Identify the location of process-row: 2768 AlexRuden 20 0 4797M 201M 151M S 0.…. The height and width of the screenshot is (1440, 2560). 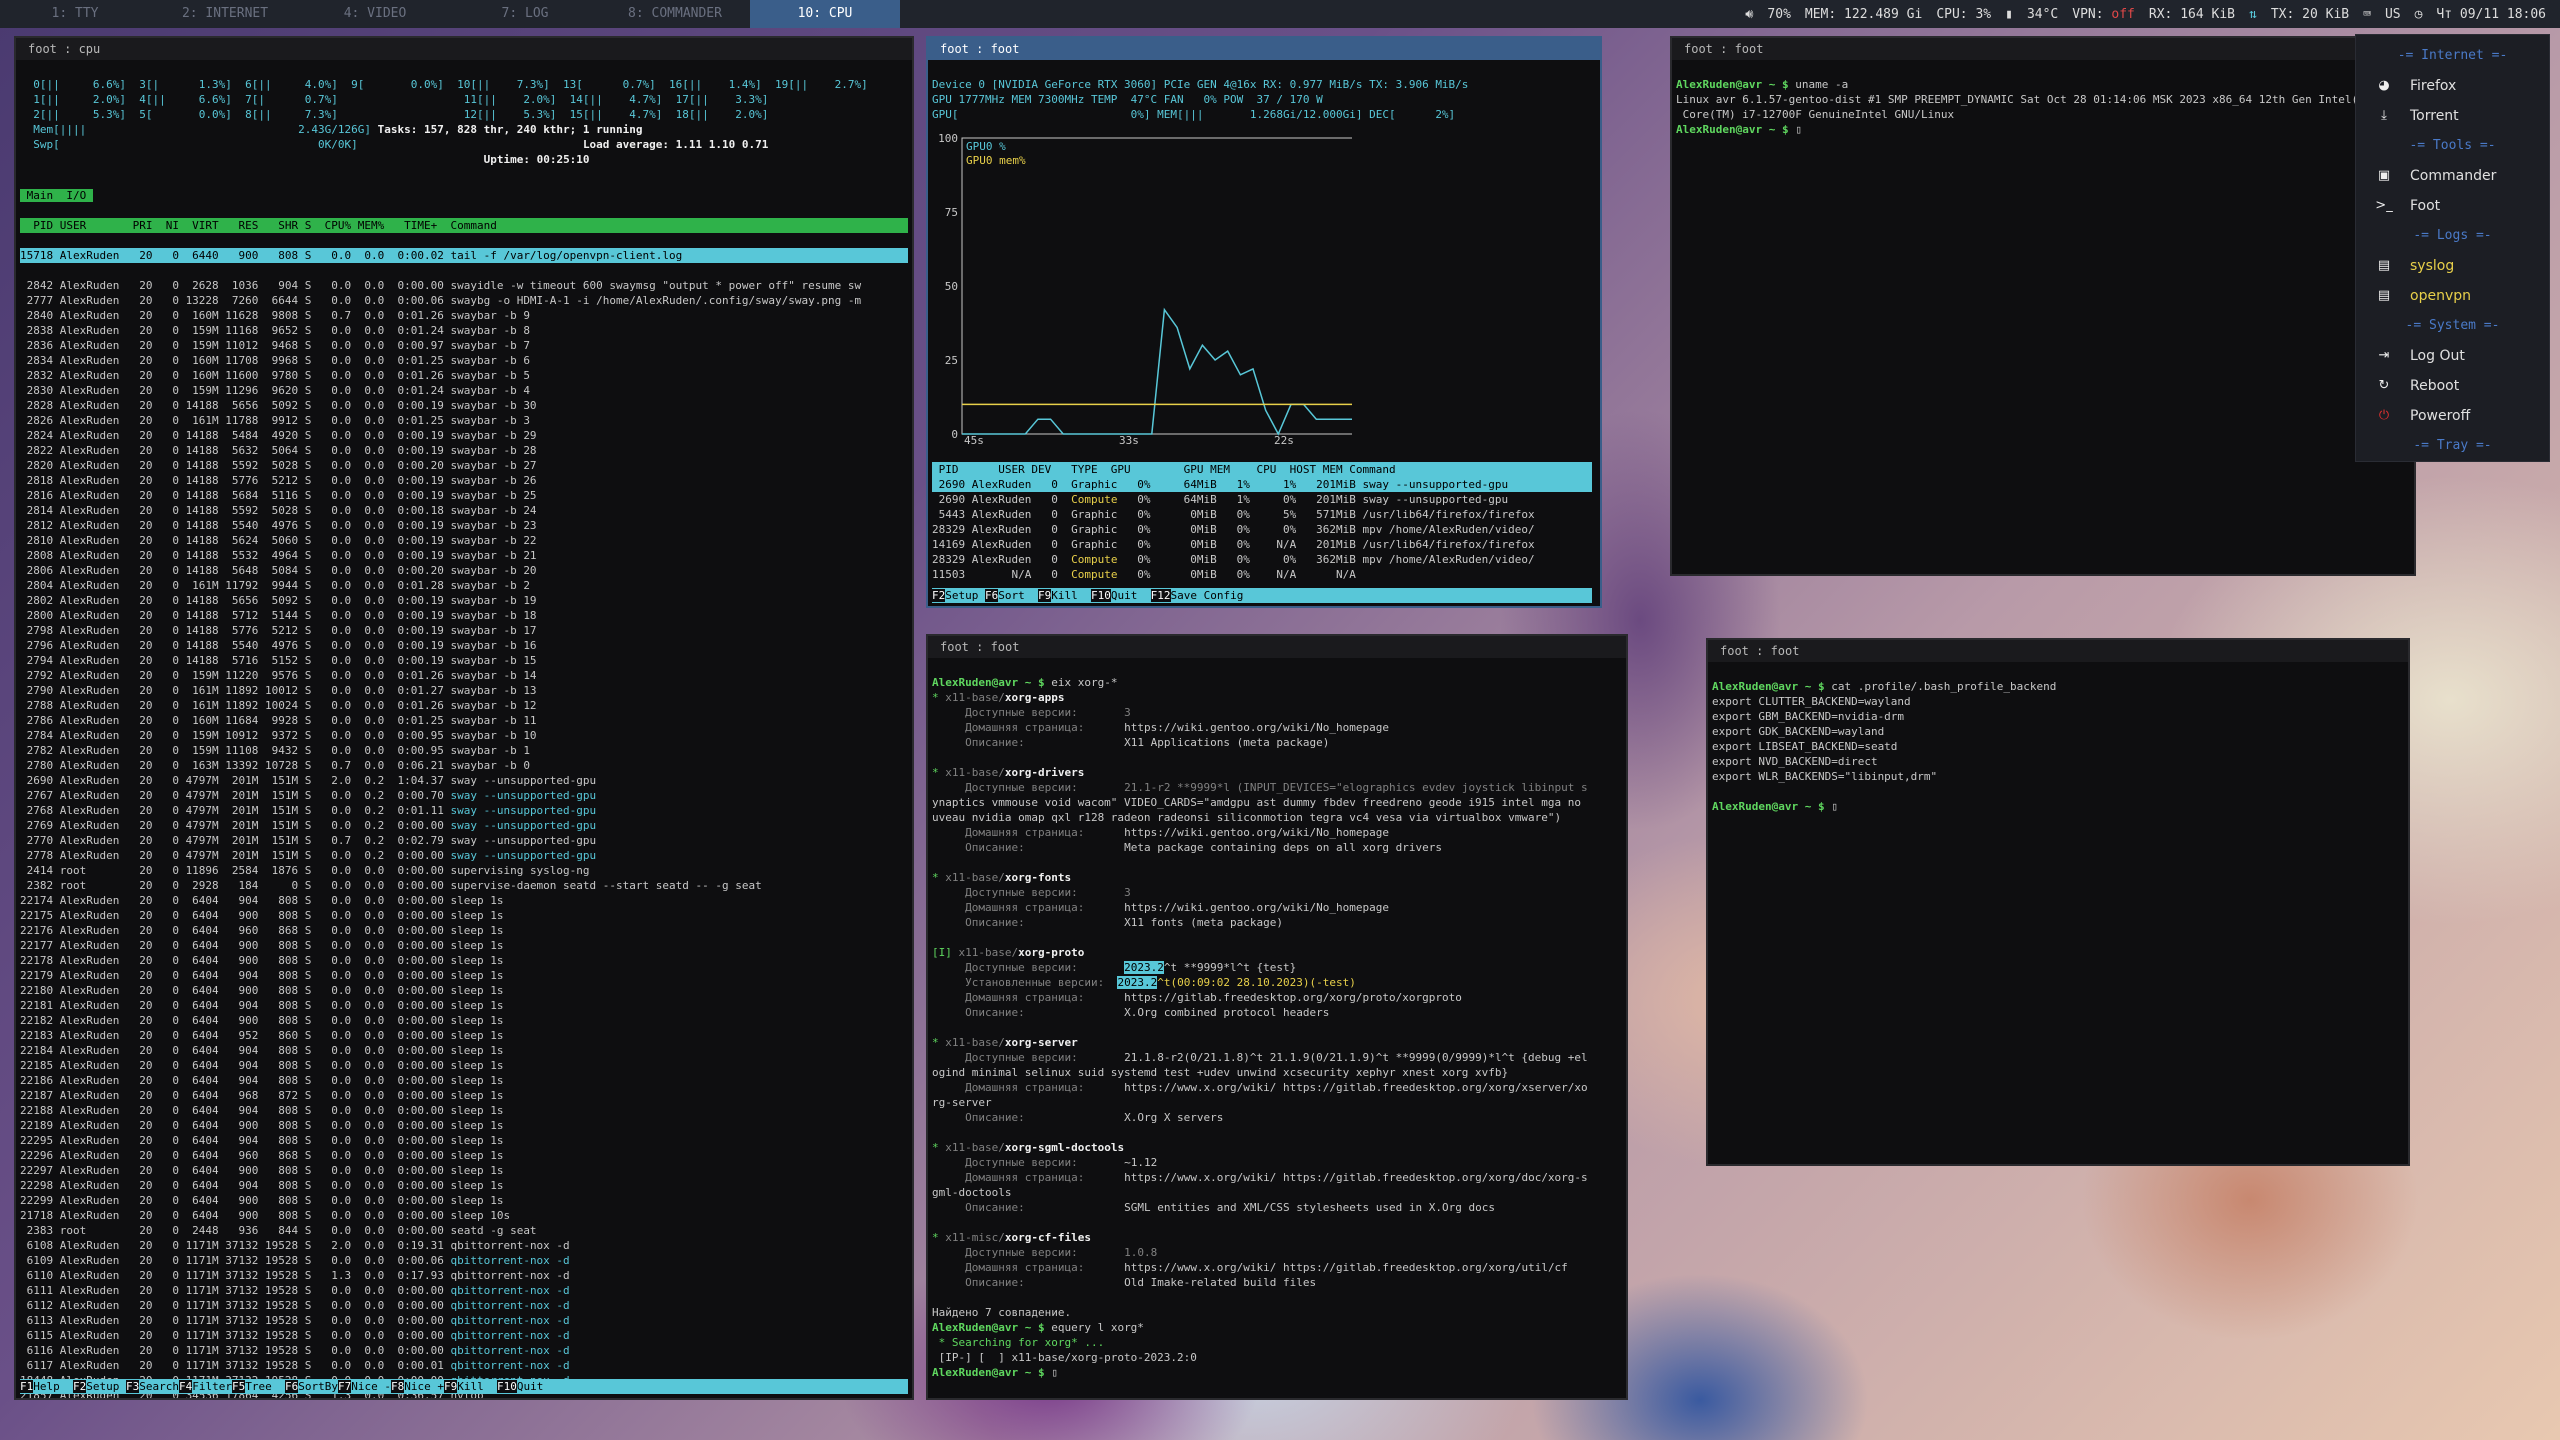
(464, 810).